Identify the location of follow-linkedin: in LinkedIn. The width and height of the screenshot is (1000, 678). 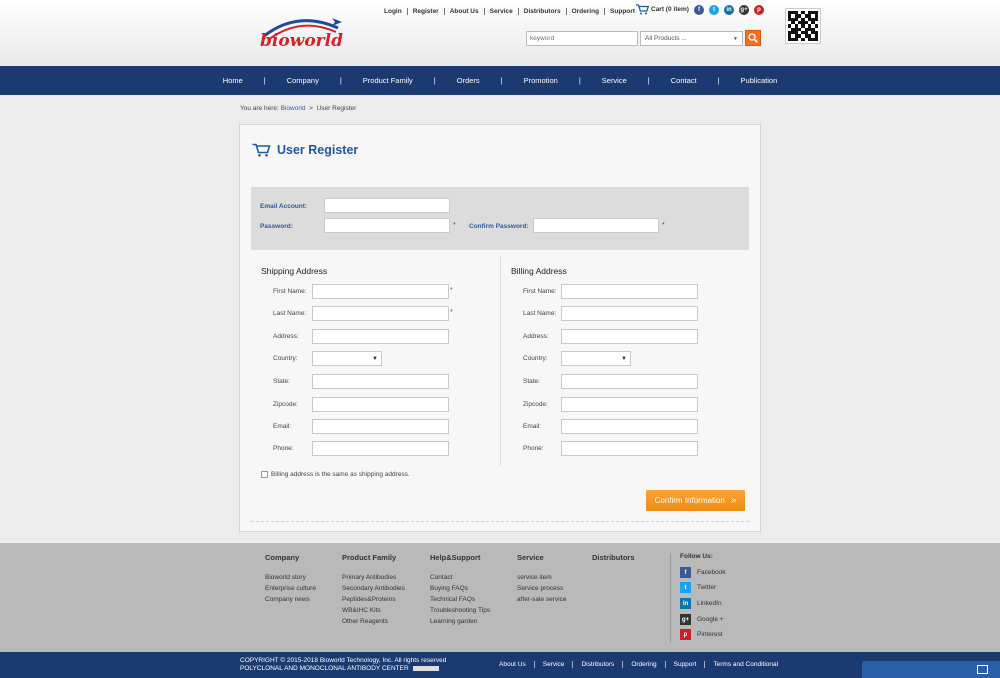
(701, 603).